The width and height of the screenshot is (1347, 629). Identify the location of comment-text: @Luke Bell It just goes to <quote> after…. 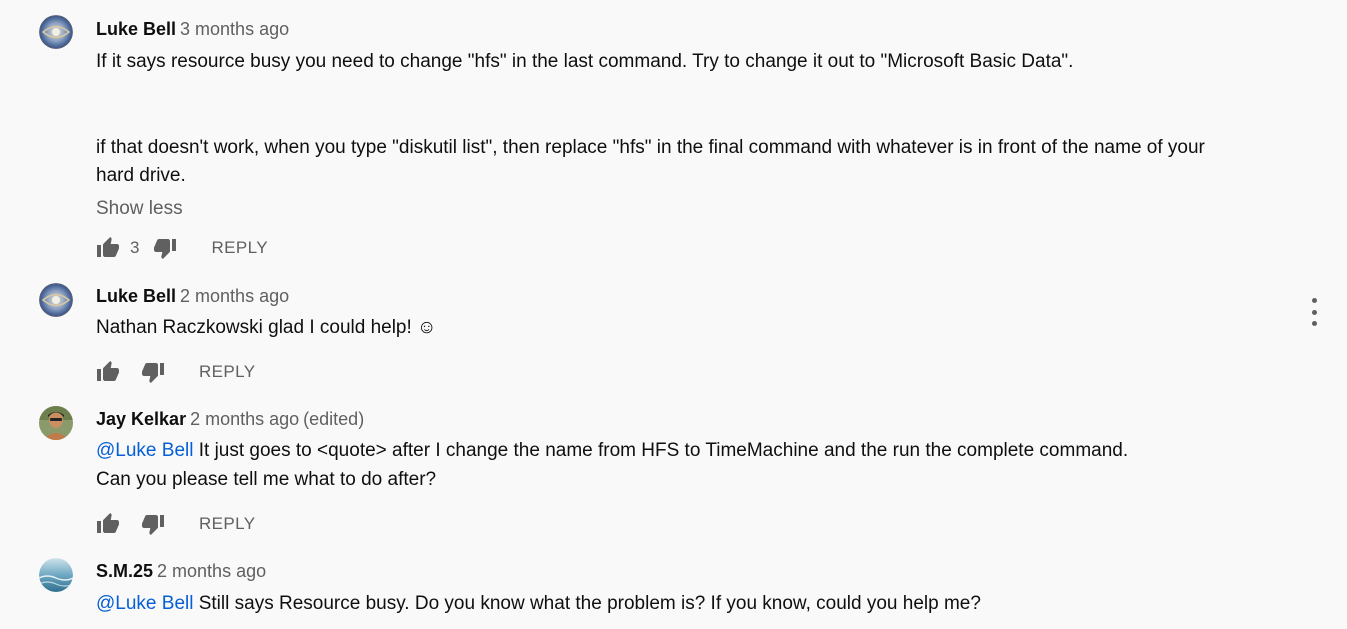
(696, 465).